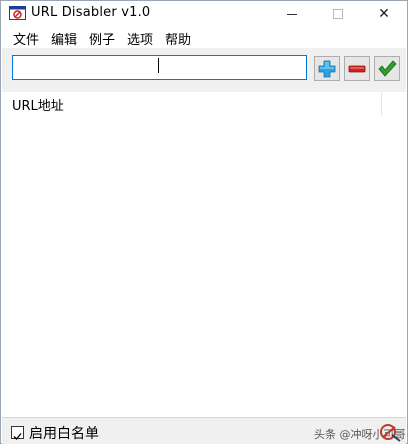 Image resolution: width=408 pixels, height=444 pixels. Describe the element at coordinates (381, 104) in the screenshot. I see `column-divider` at that location.